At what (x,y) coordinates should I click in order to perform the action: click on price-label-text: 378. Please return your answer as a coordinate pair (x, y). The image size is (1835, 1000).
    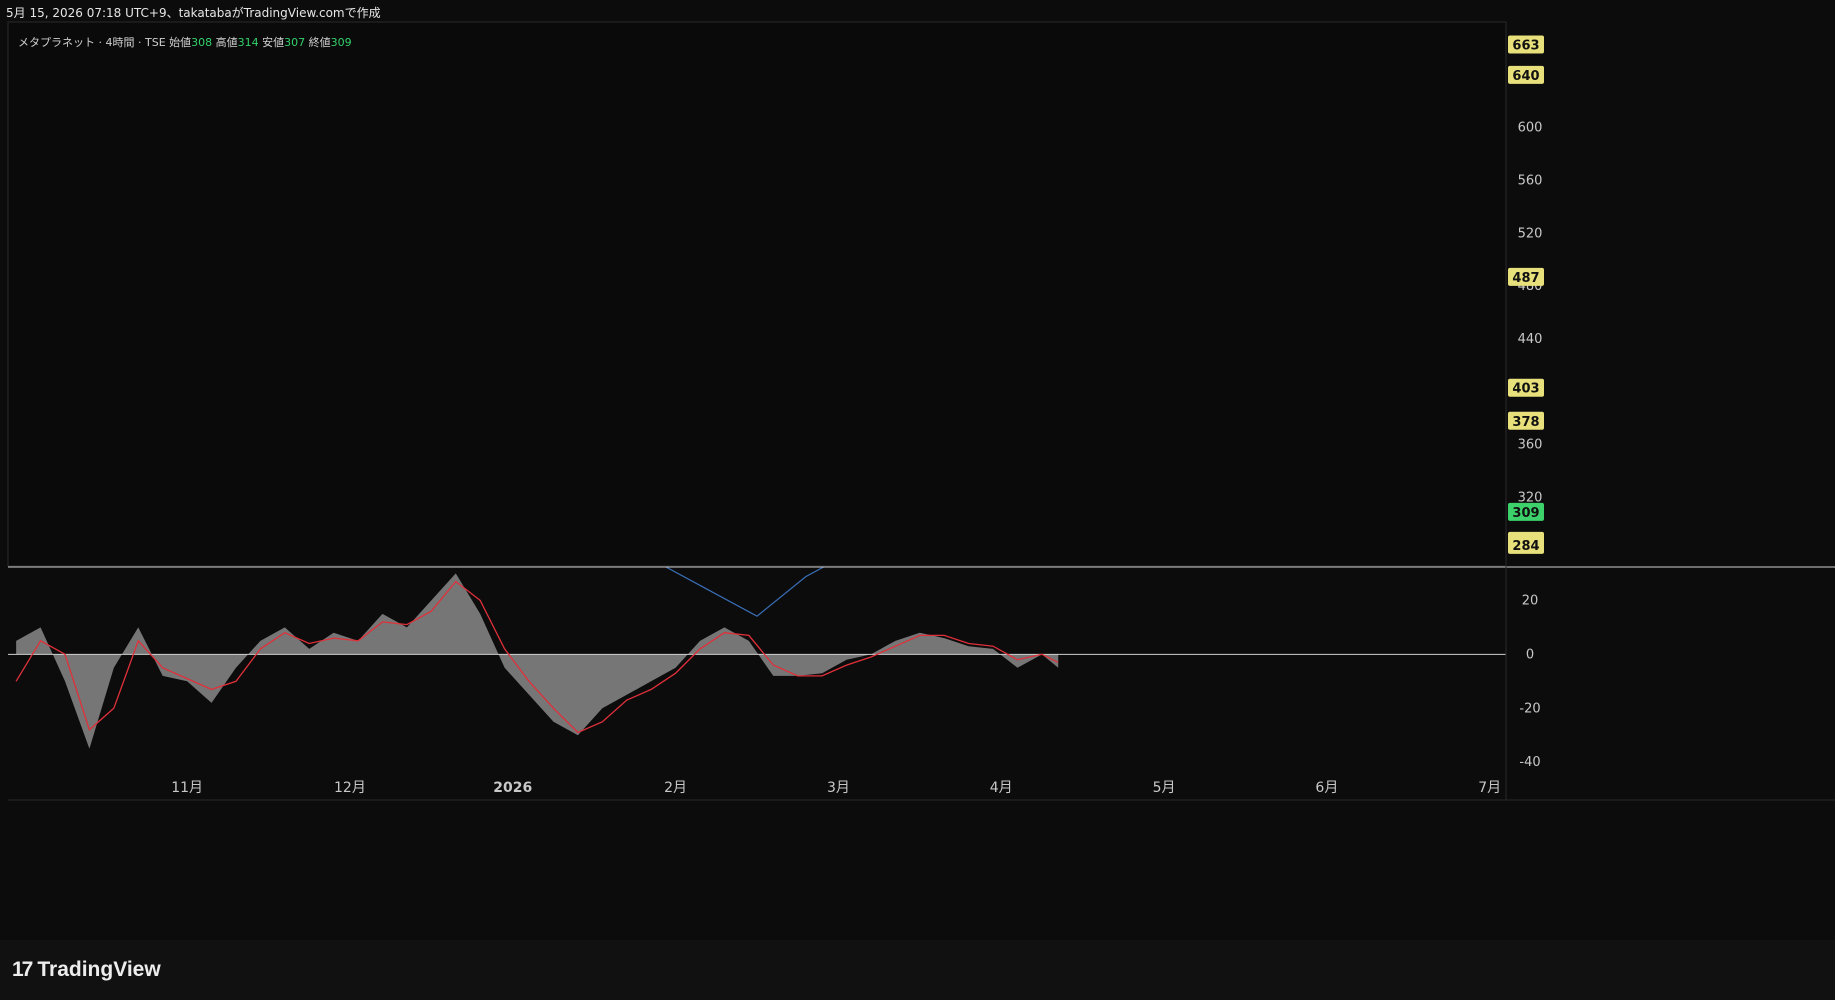
    Looking at the image, I should click on (1525, 422).